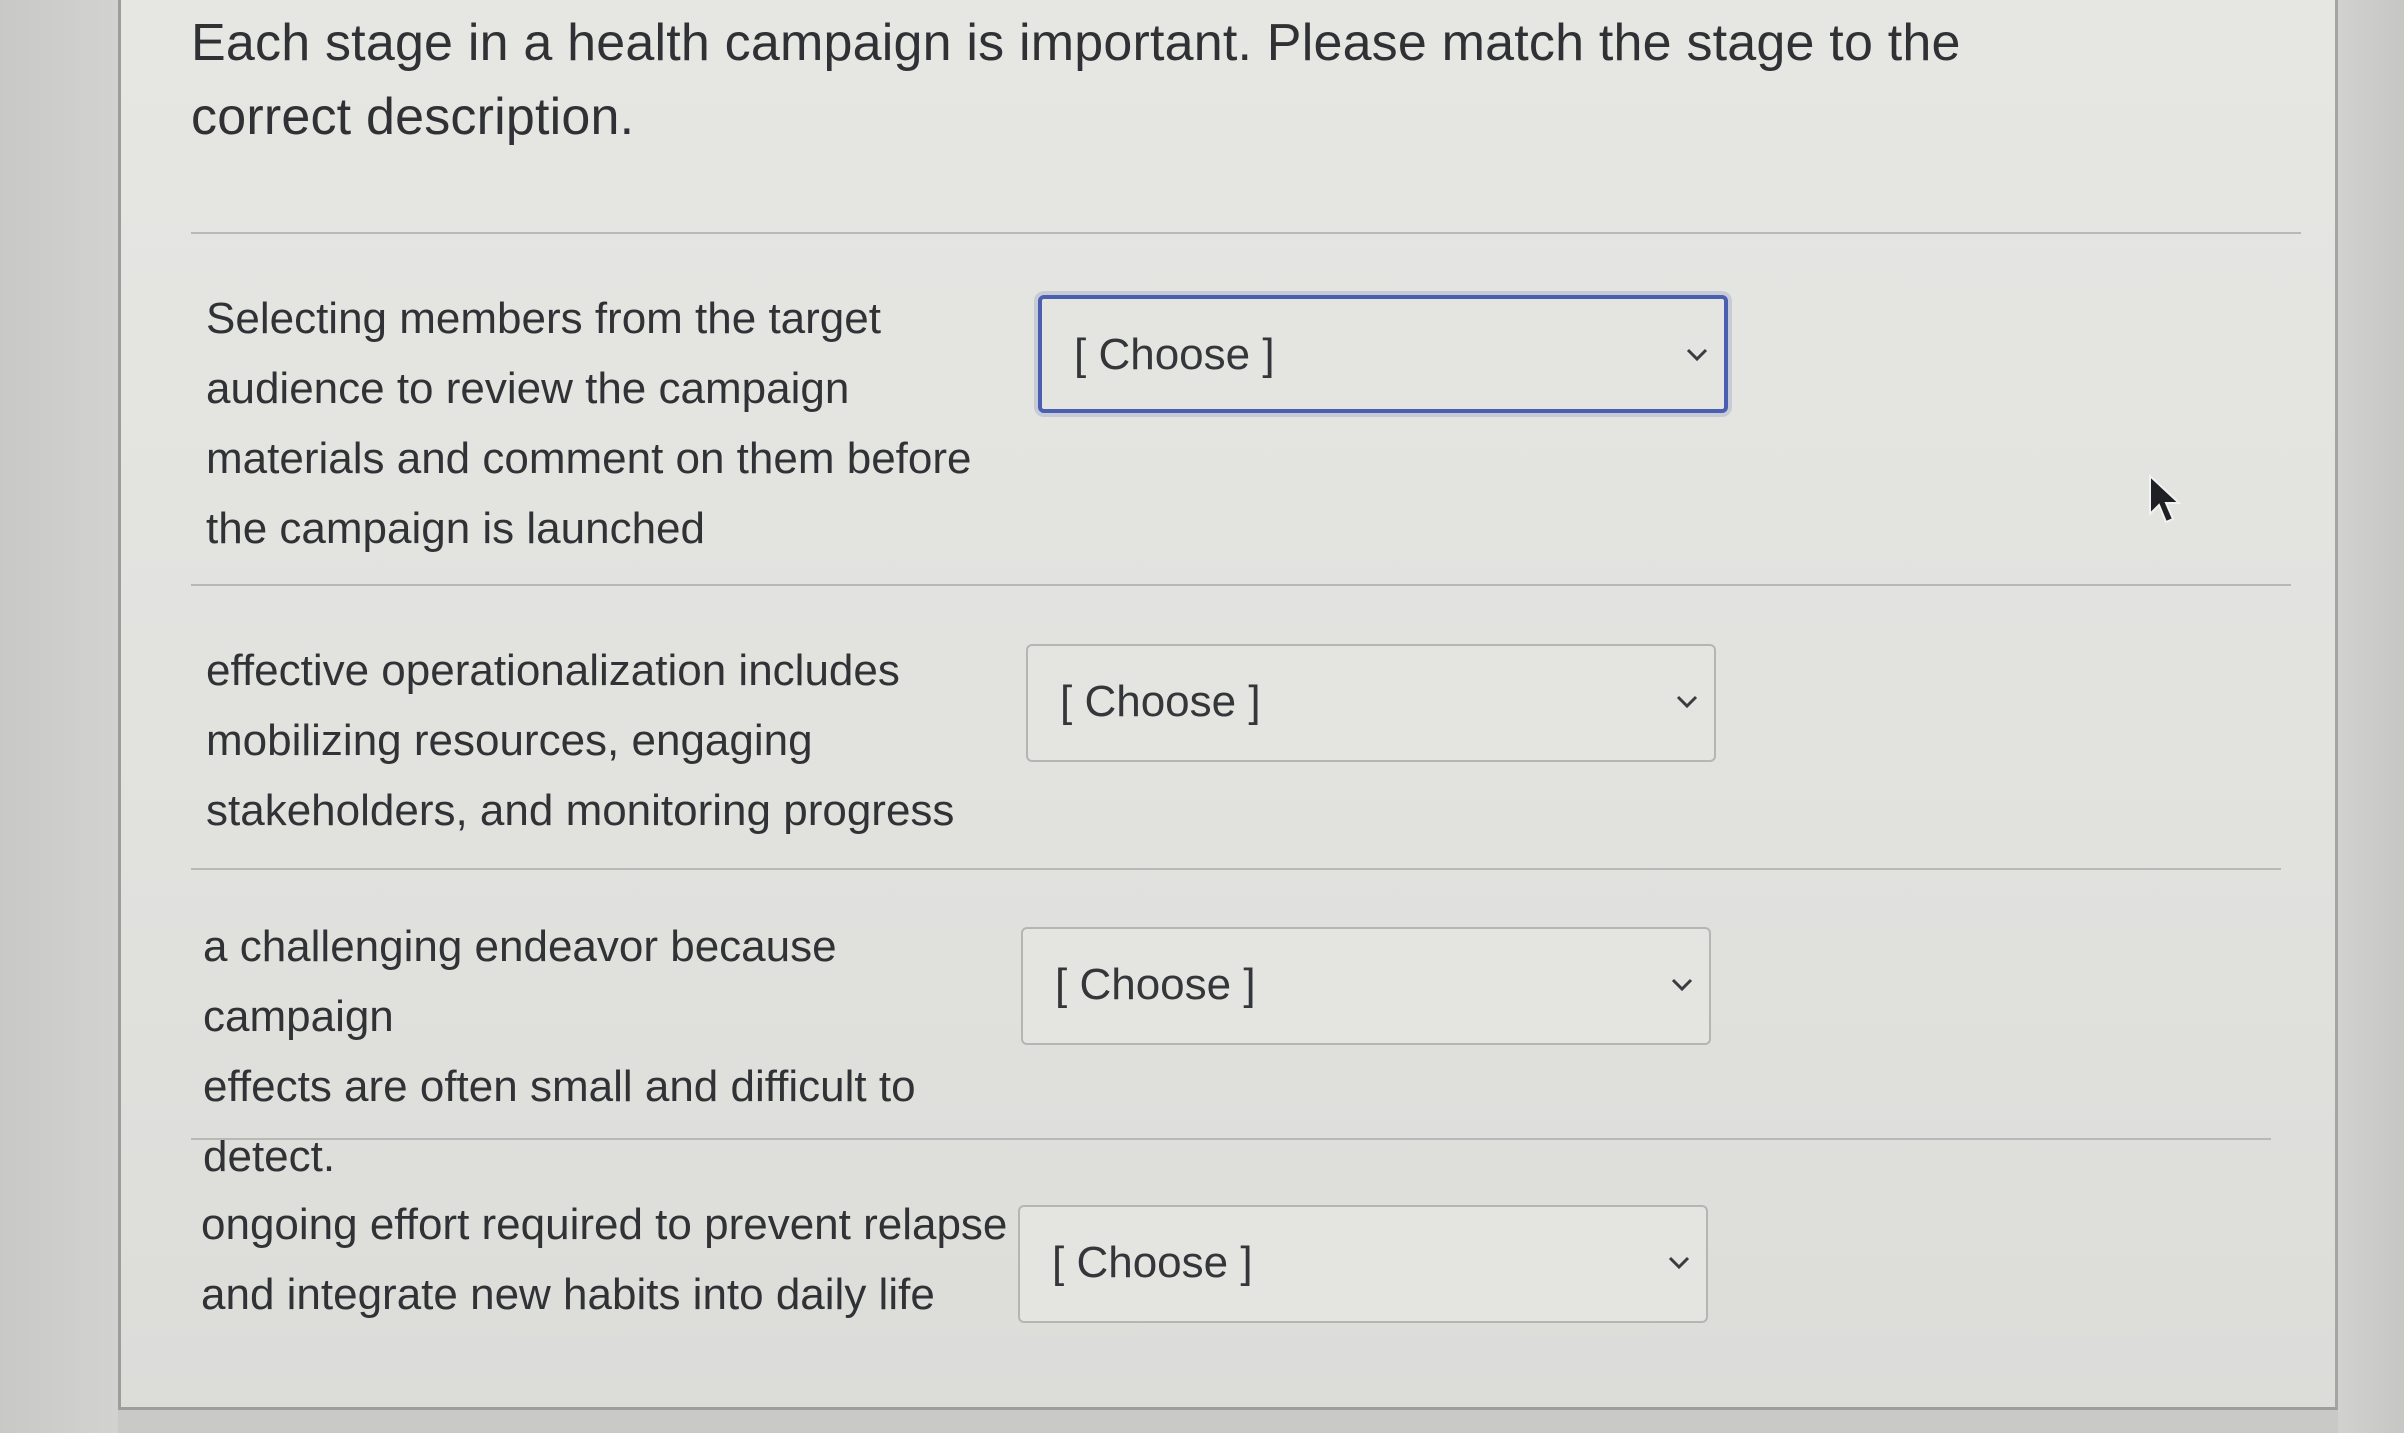 This screenshot has height=1433, width=2404. I want to click on description-line: stakeholders, and monitoring progress, so click(580, 810).